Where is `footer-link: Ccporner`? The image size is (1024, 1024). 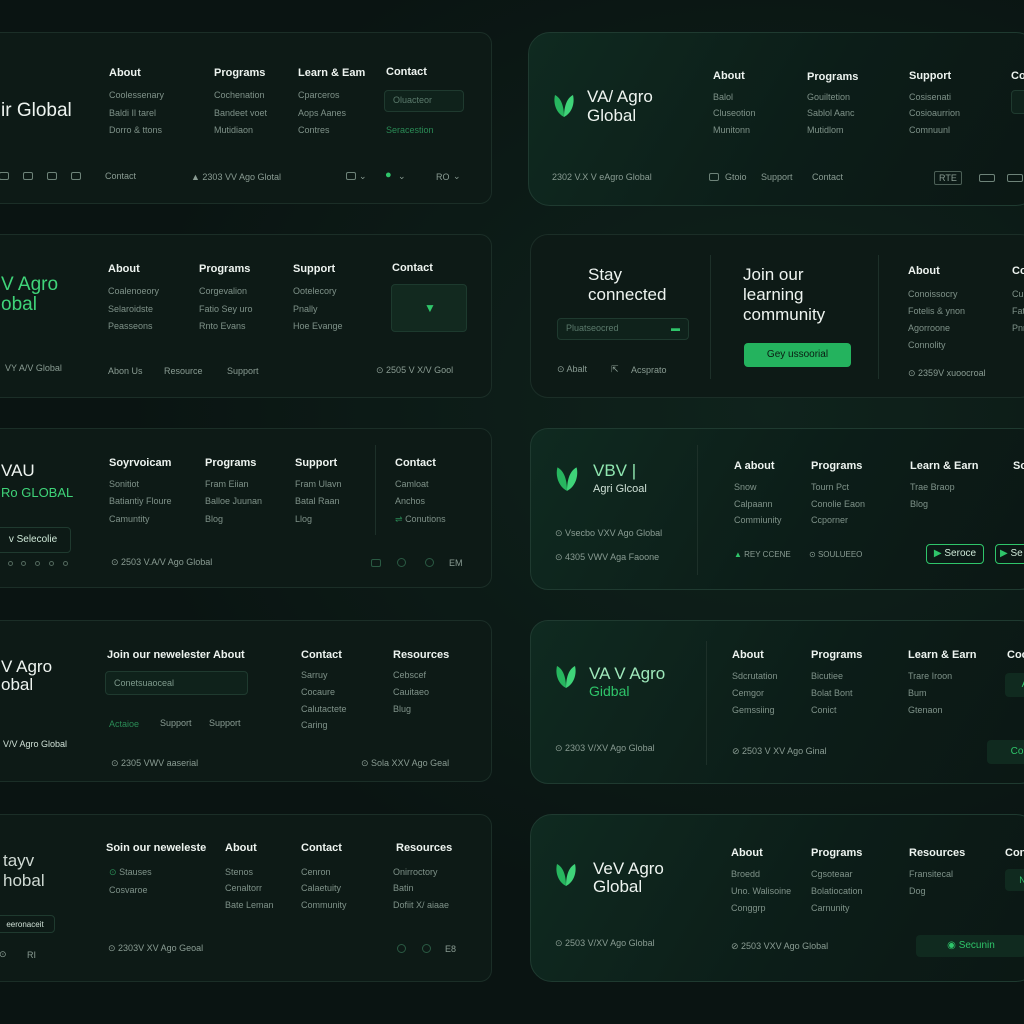 footer-link: Ccporner is located at coordinates (829, 520).